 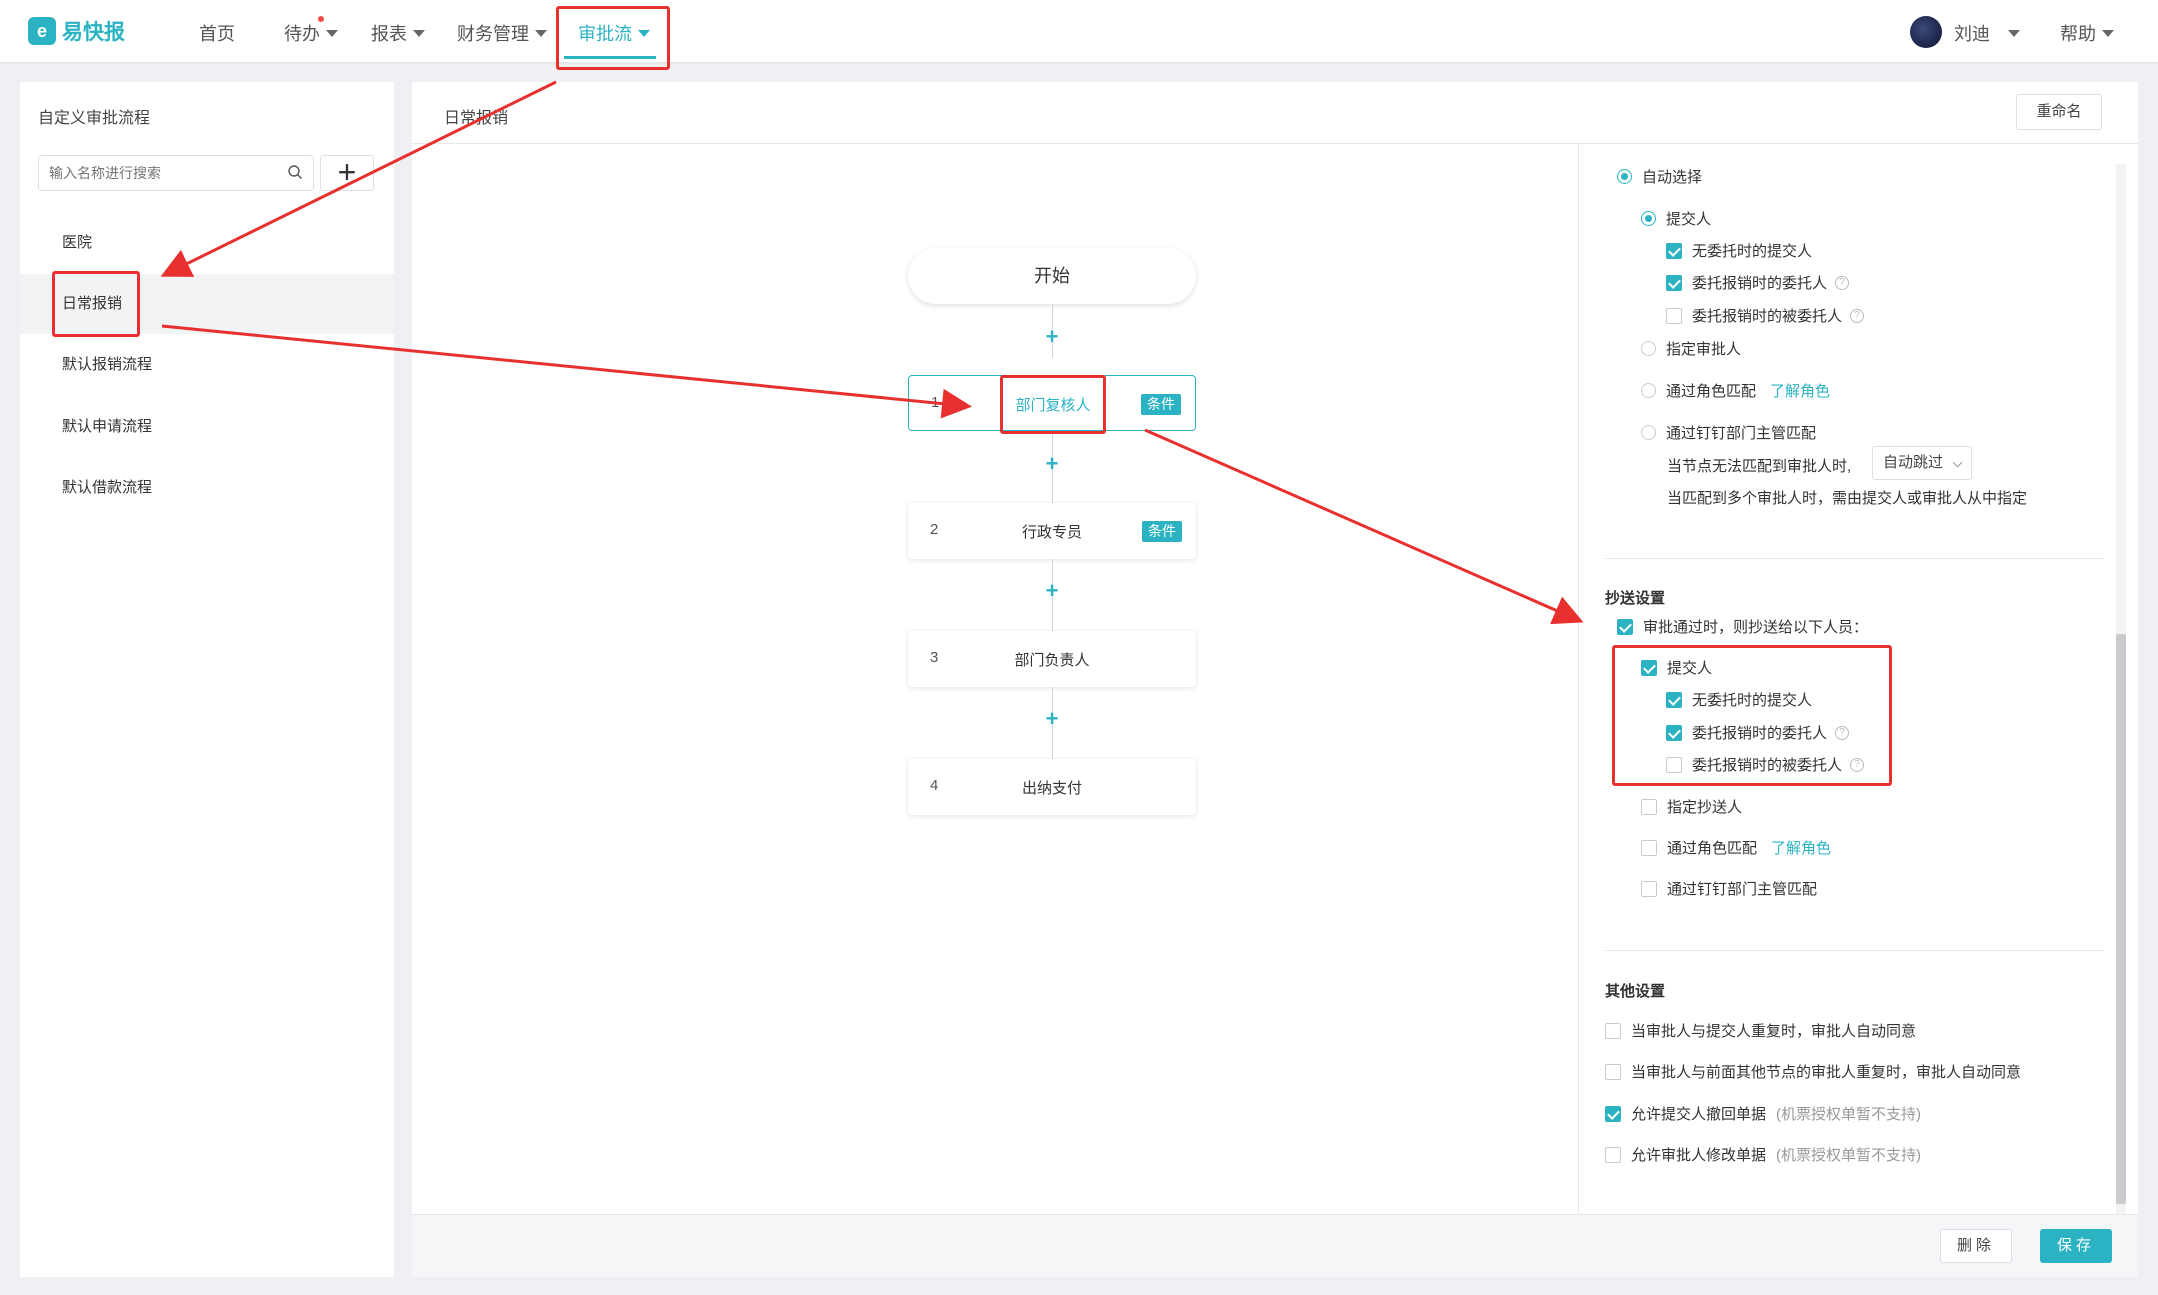 I want to click on flow-item: 默认借款流程, so click(x=207, y=488).